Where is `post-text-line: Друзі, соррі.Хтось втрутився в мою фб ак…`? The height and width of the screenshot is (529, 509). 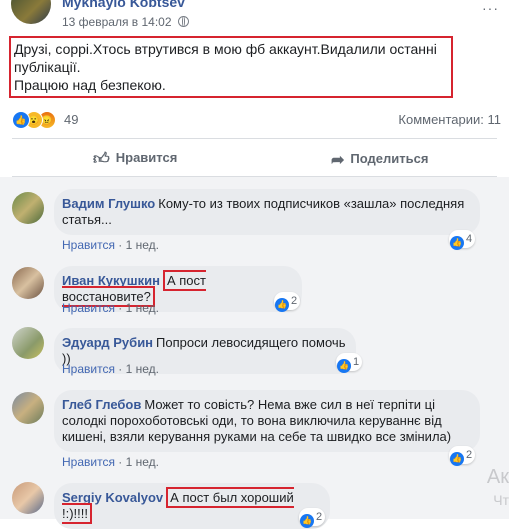
post-text-line: Друзі, соррі.Хтось втрутився в мою фб ак… is located at coordinates (225, 49).